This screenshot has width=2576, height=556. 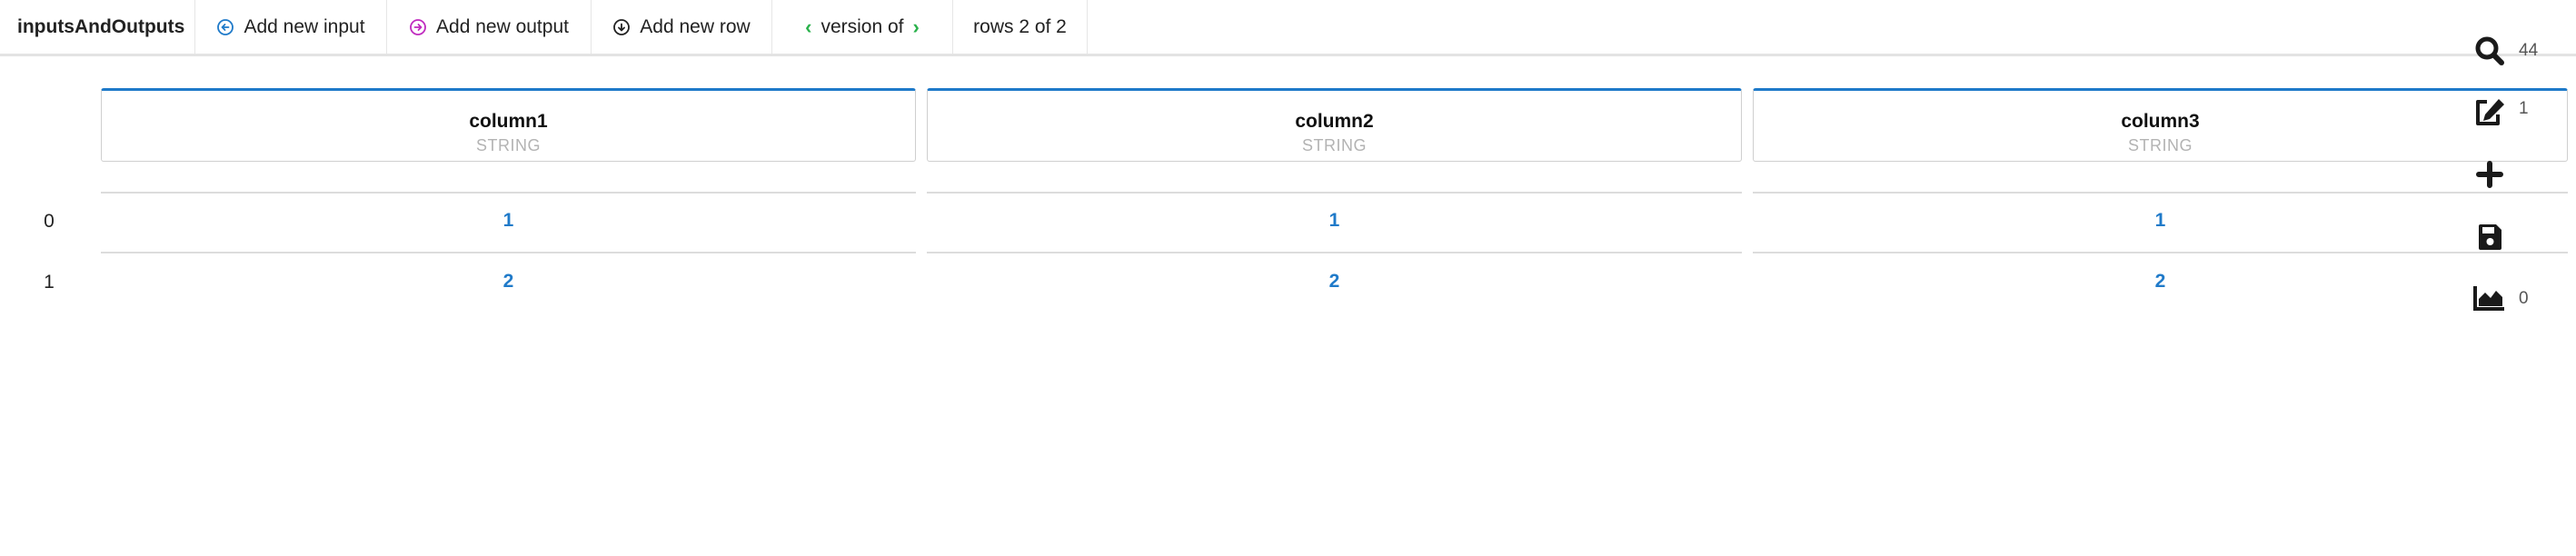 I want to click on plus-icon, so click(x=2489, y=174).